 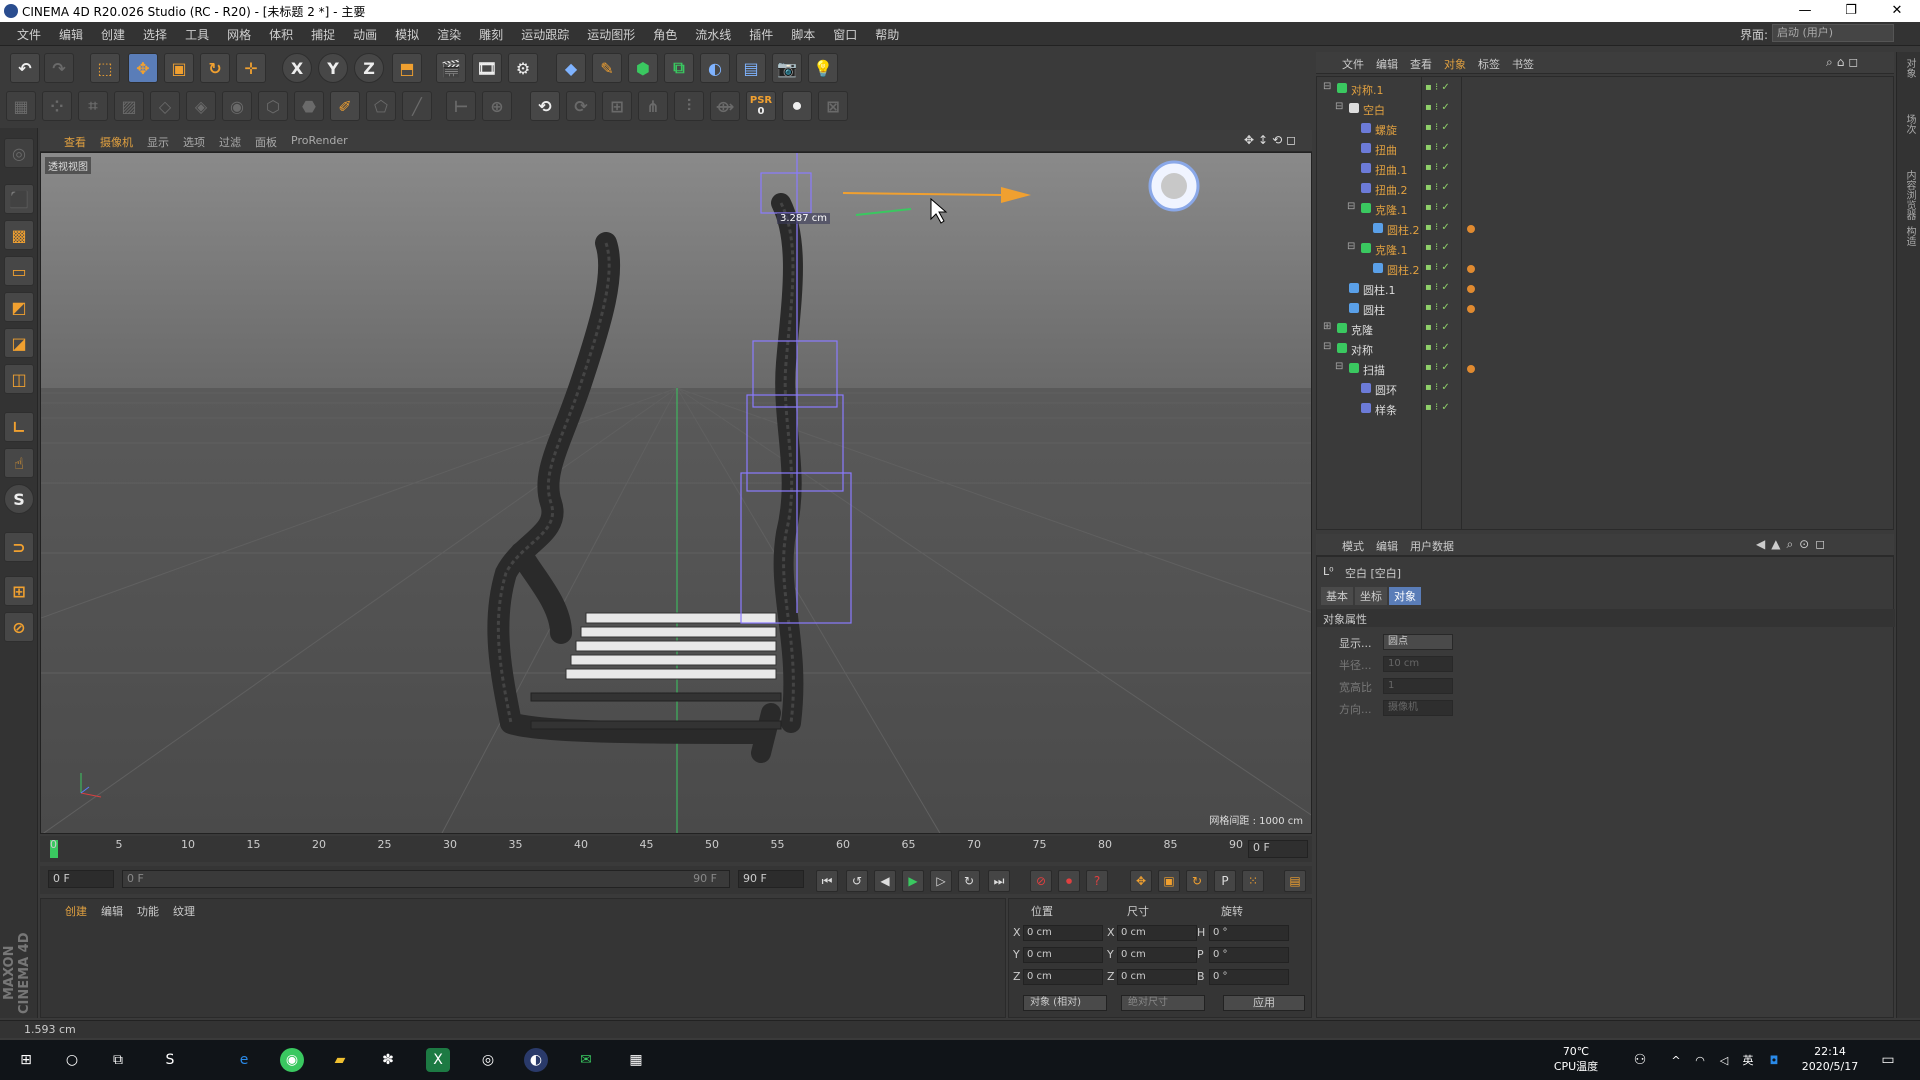 What do you see at coordinates (19, 463) in the screenshot?
I see `tweak-icon: ☝` at bounding box center [19, 463].